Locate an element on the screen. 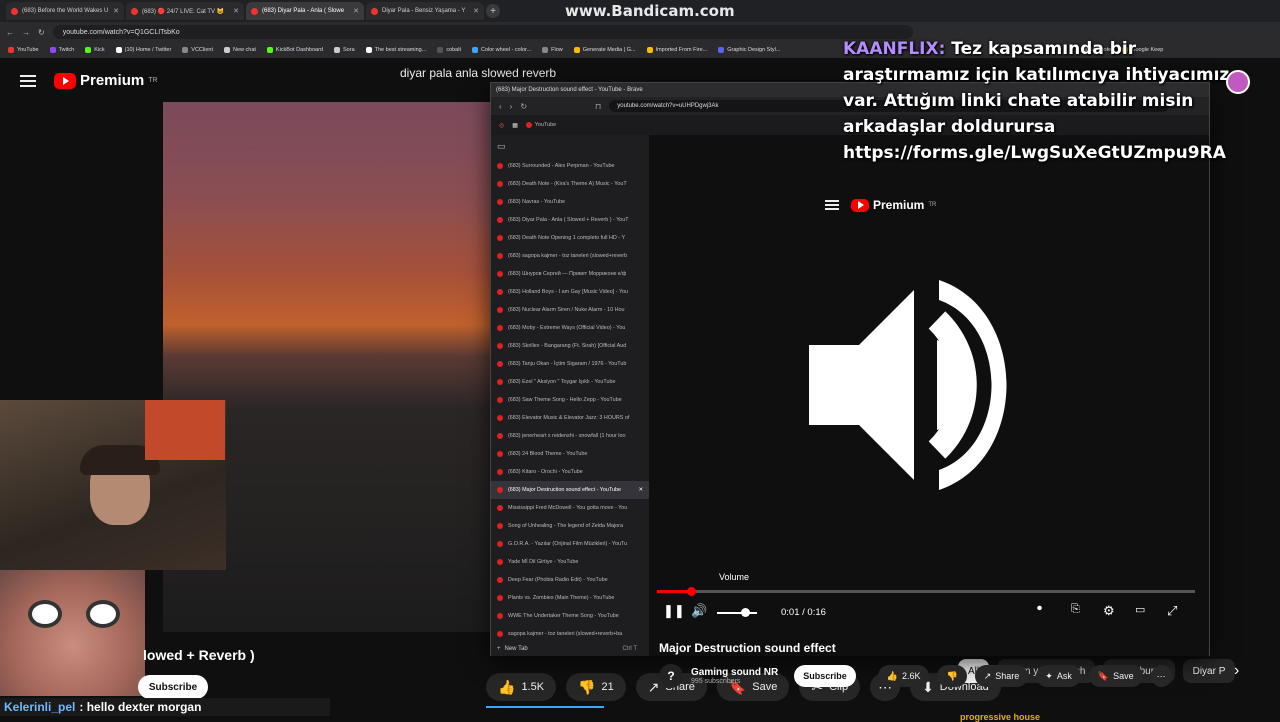 This screenshot has width=1280, height=722. avatar is located at coordinates (1238, 82).